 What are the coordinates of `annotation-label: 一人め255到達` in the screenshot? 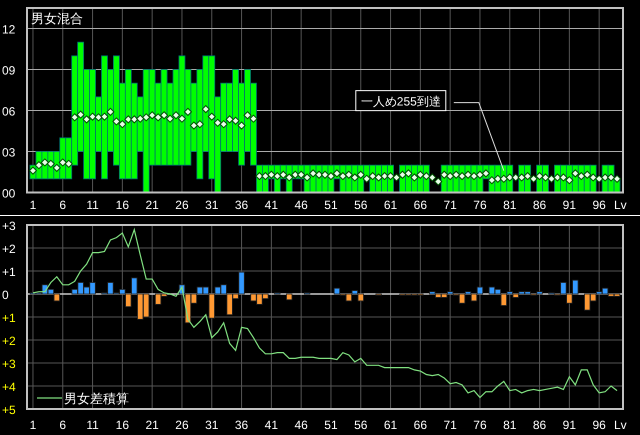 It's located at (400, 101).